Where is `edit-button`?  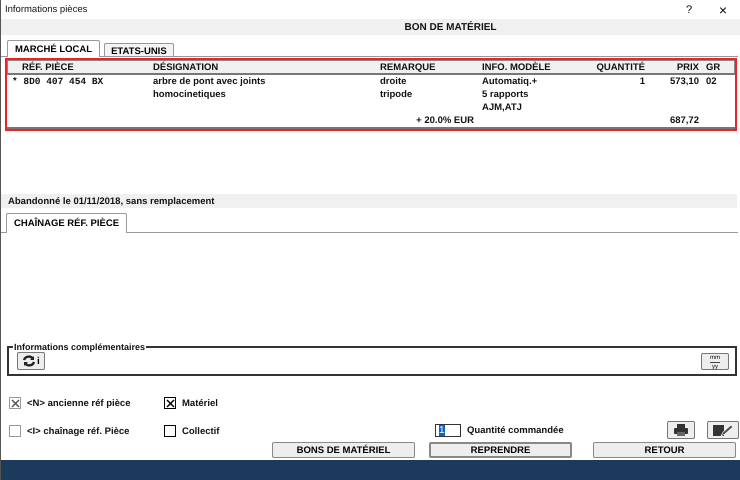
edit-button is located at coordinates (723, 430).